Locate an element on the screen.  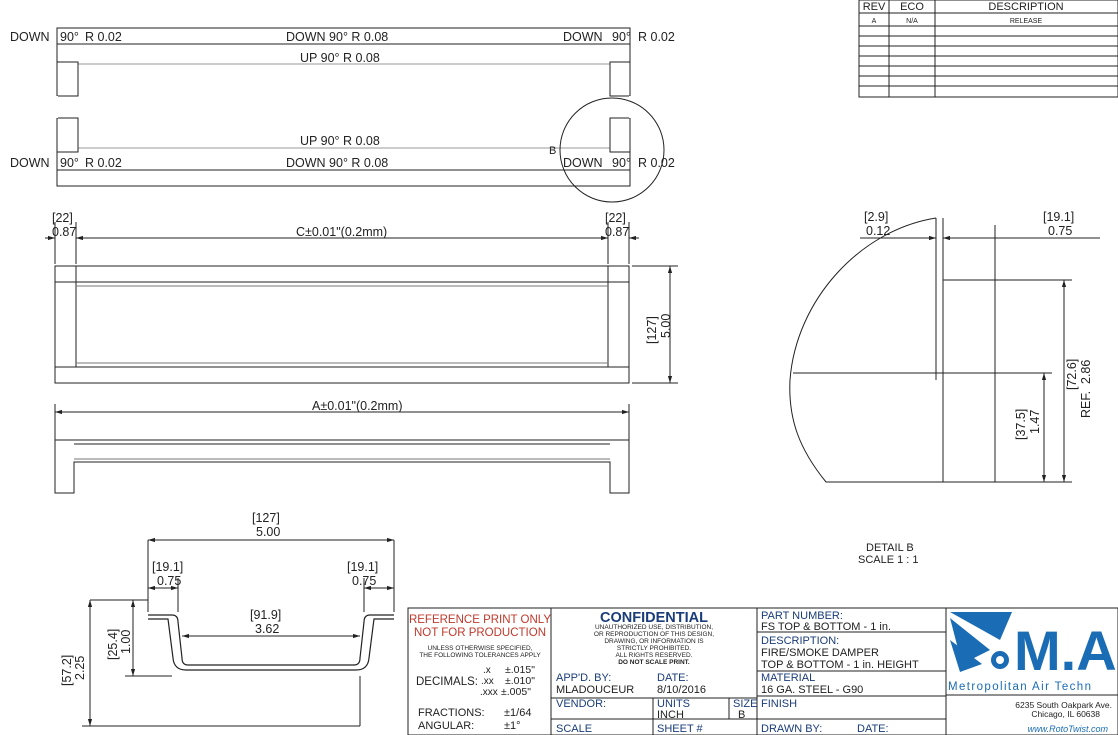
front-dim-right-mm: [22] is located at coordinates (615, 218).